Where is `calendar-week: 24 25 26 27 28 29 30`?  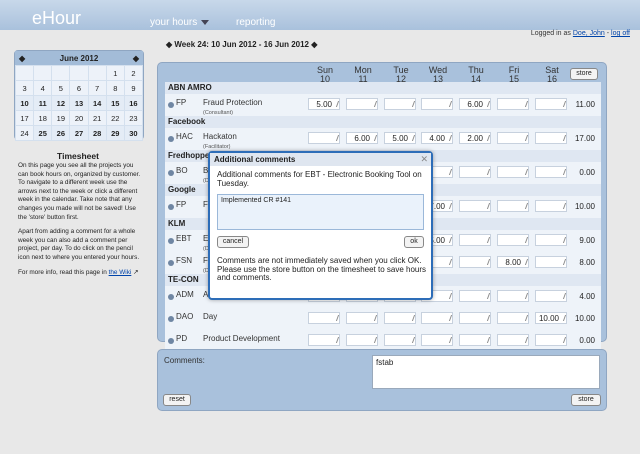 calendar-week: 24 25 26 27 28 29 30 is located at coordinates (79, 133).